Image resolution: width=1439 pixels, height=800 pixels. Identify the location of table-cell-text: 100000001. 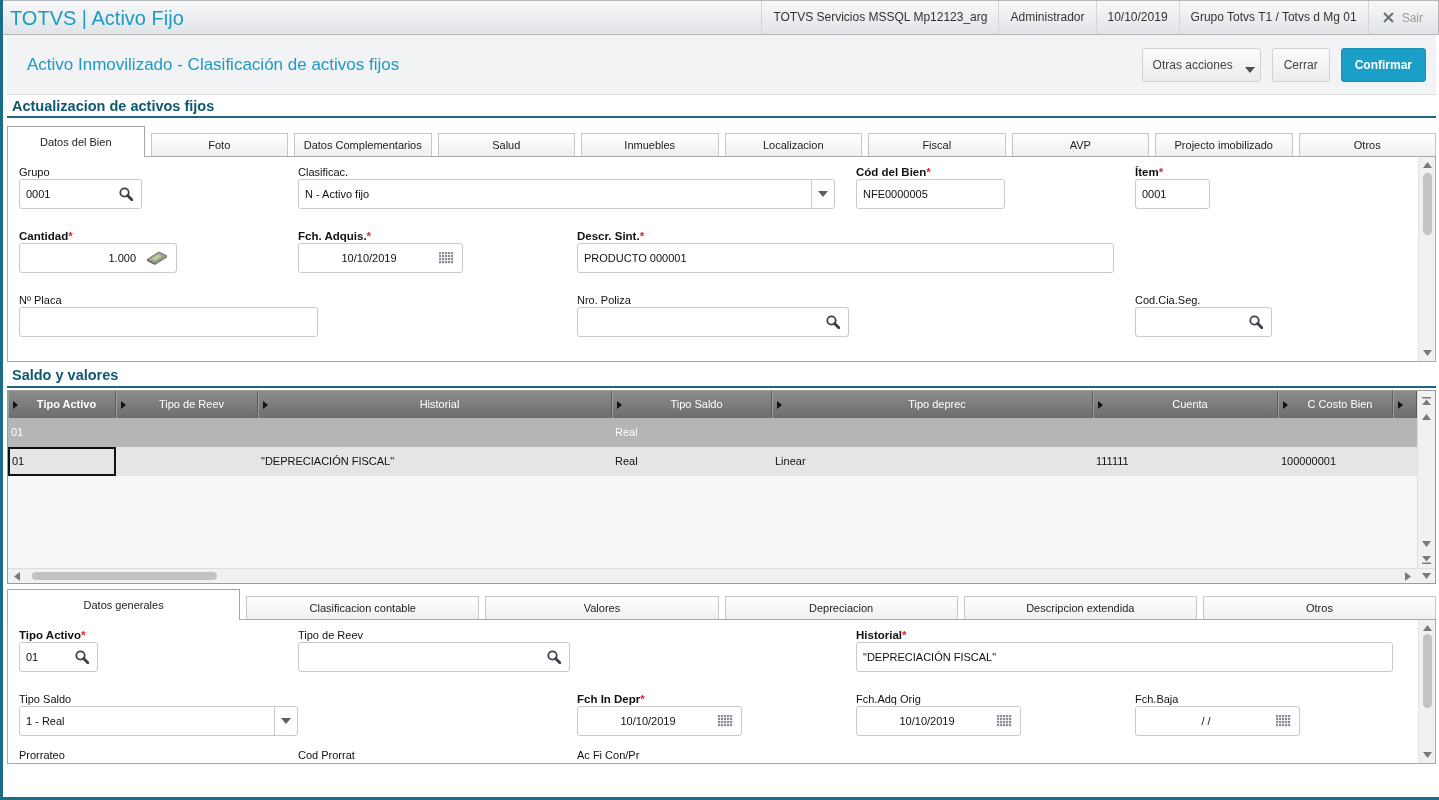
(1309, 462).